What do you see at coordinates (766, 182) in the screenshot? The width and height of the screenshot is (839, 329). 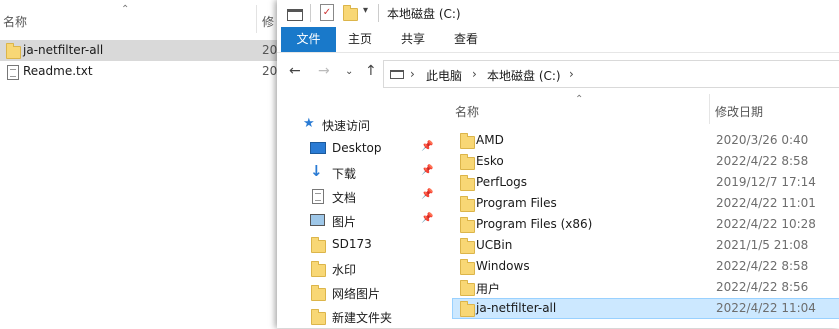 I see `file-date: 2019/12/7 17:14` at bounding box center [766, 182].